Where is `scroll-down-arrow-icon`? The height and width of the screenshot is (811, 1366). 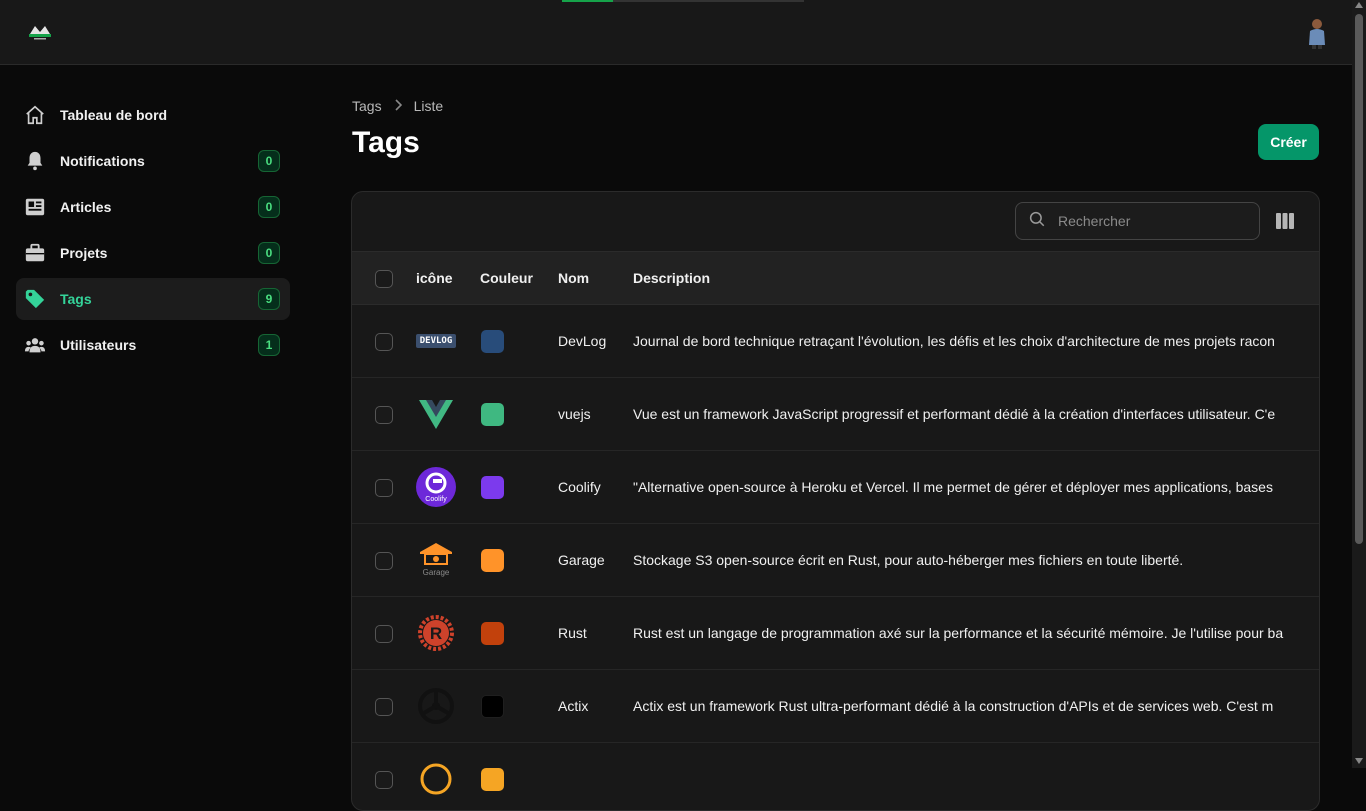 scroll-down-arrow-icon is located at coordinates (1359, 761).